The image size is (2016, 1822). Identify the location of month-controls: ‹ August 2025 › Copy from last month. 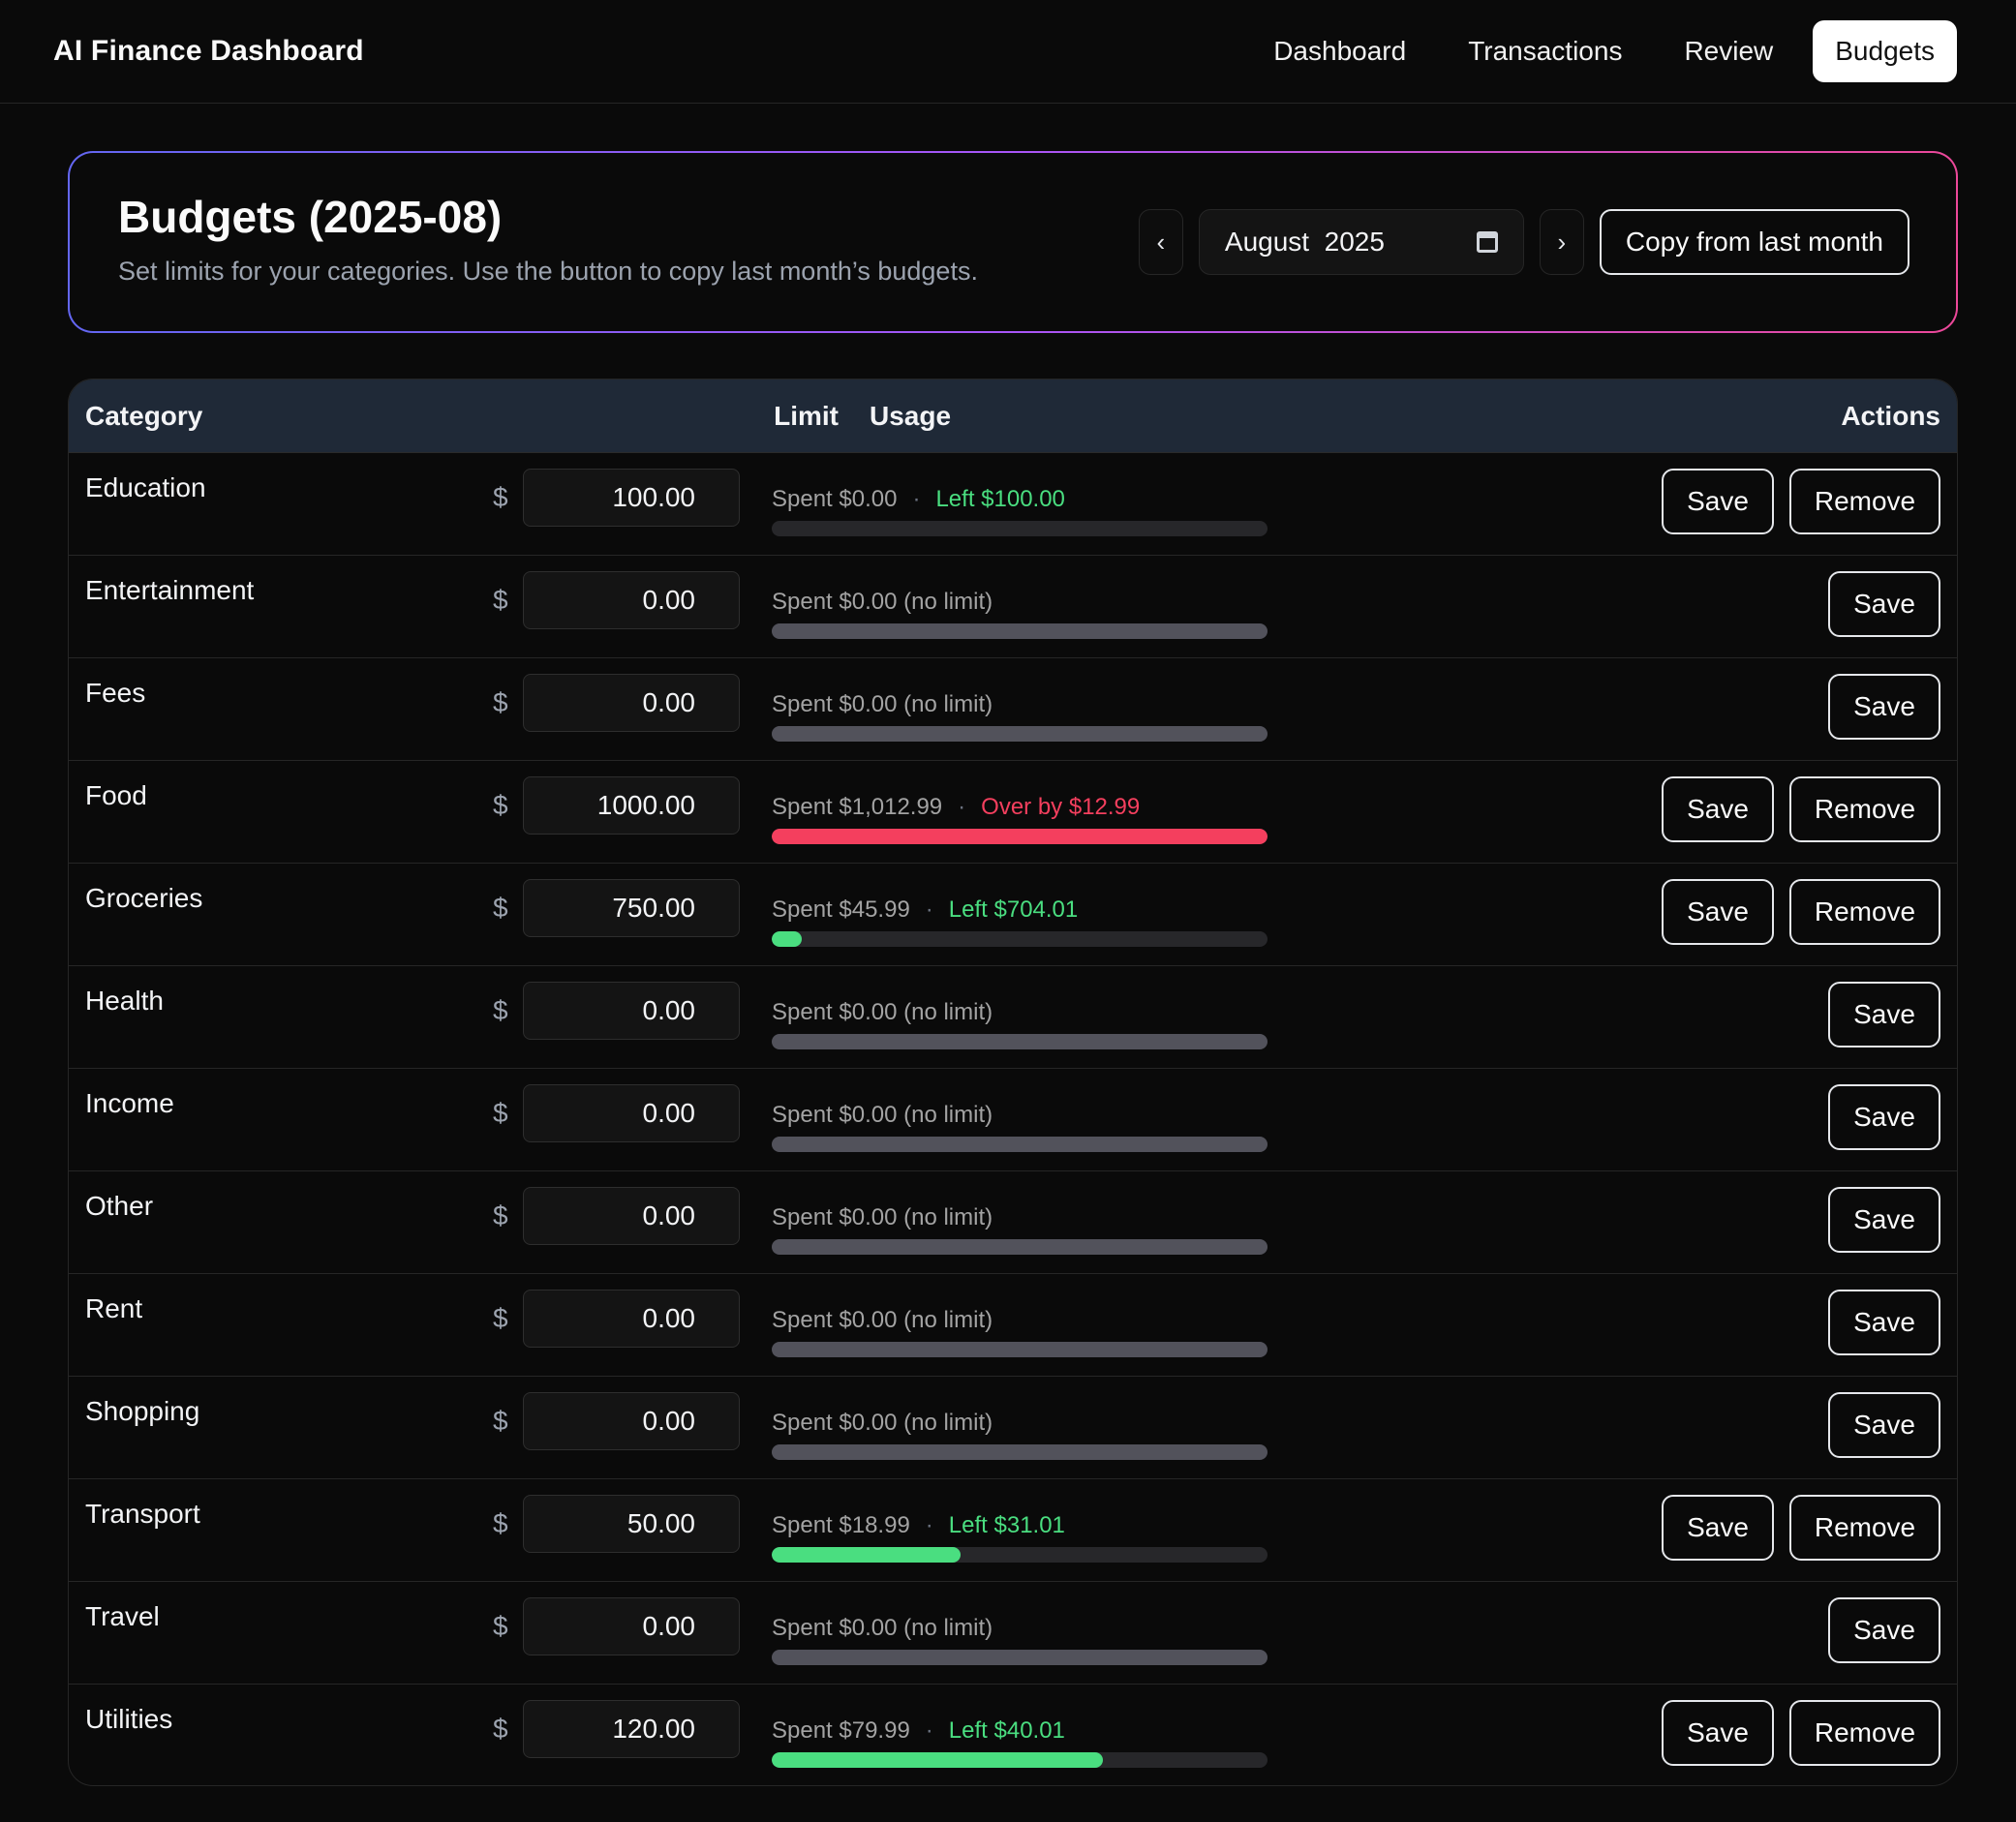
(1524, 242).